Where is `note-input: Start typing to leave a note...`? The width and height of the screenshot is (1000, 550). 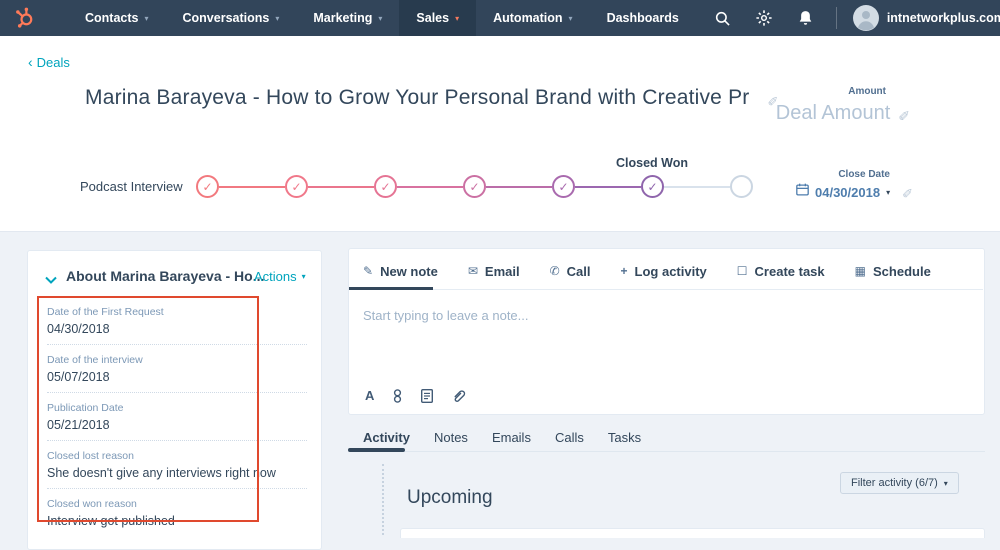 note-input: Start typing to leave a note... is located at coordinates (663, 343).